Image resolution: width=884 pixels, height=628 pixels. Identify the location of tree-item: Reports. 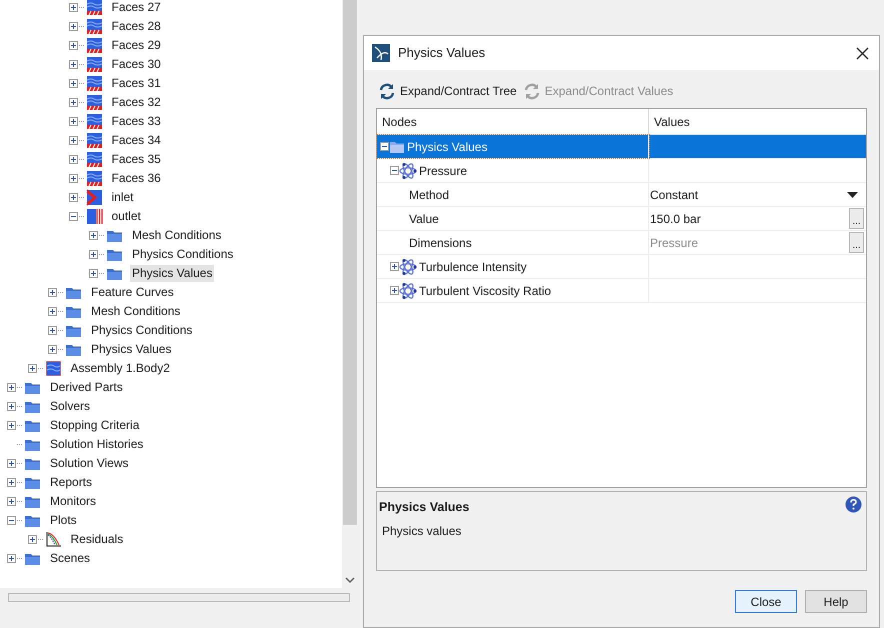
(71, 482).